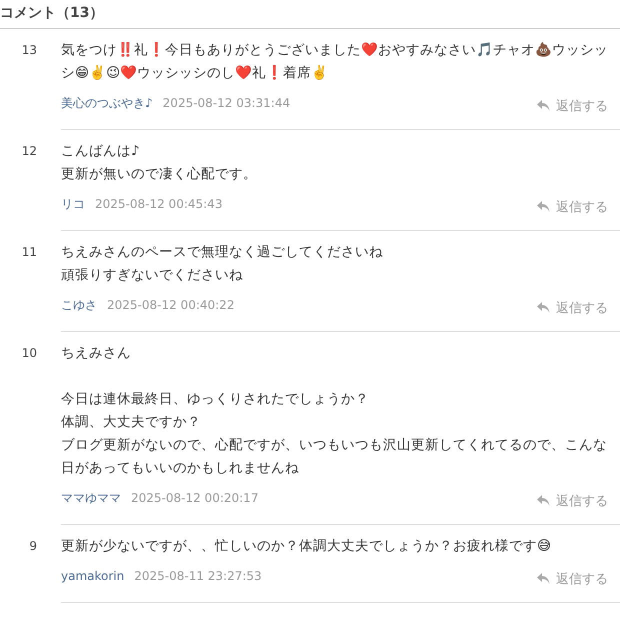 This screenshot has width=635, height=637. What do you see at coordinates (30, 151) in the screenshot?
I see `comment-number: 12` at bounding box center [30, 151].